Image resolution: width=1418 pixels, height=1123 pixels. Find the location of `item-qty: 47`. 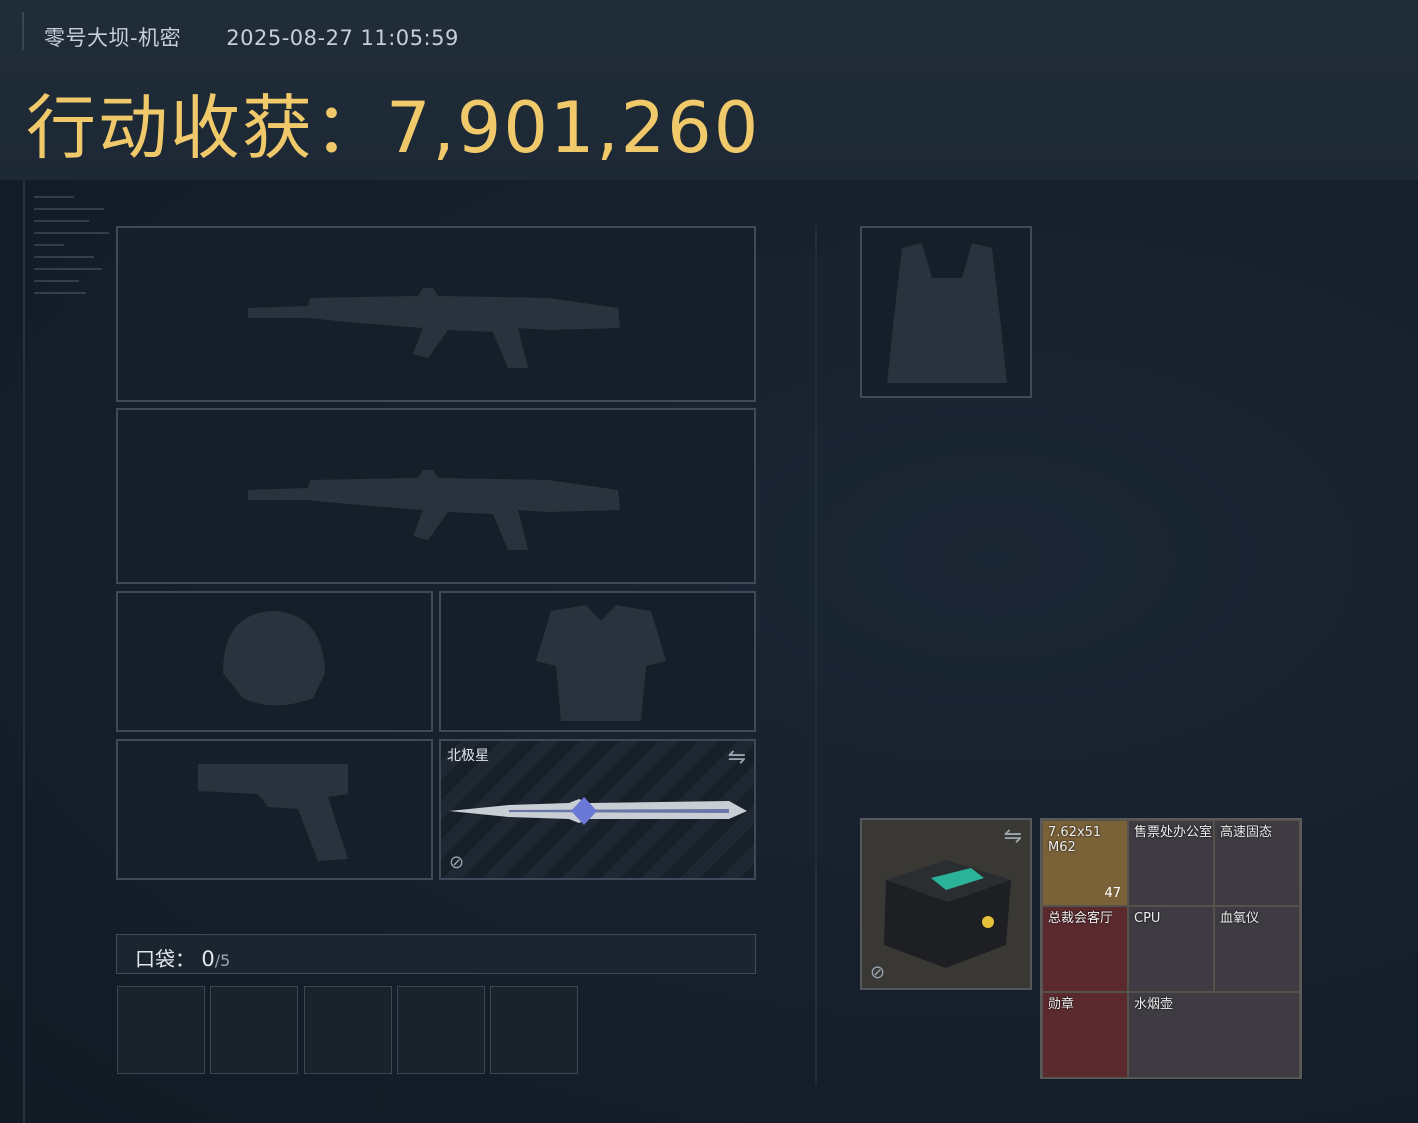

item-qty: 47 is located at coordinates (1112, 893).